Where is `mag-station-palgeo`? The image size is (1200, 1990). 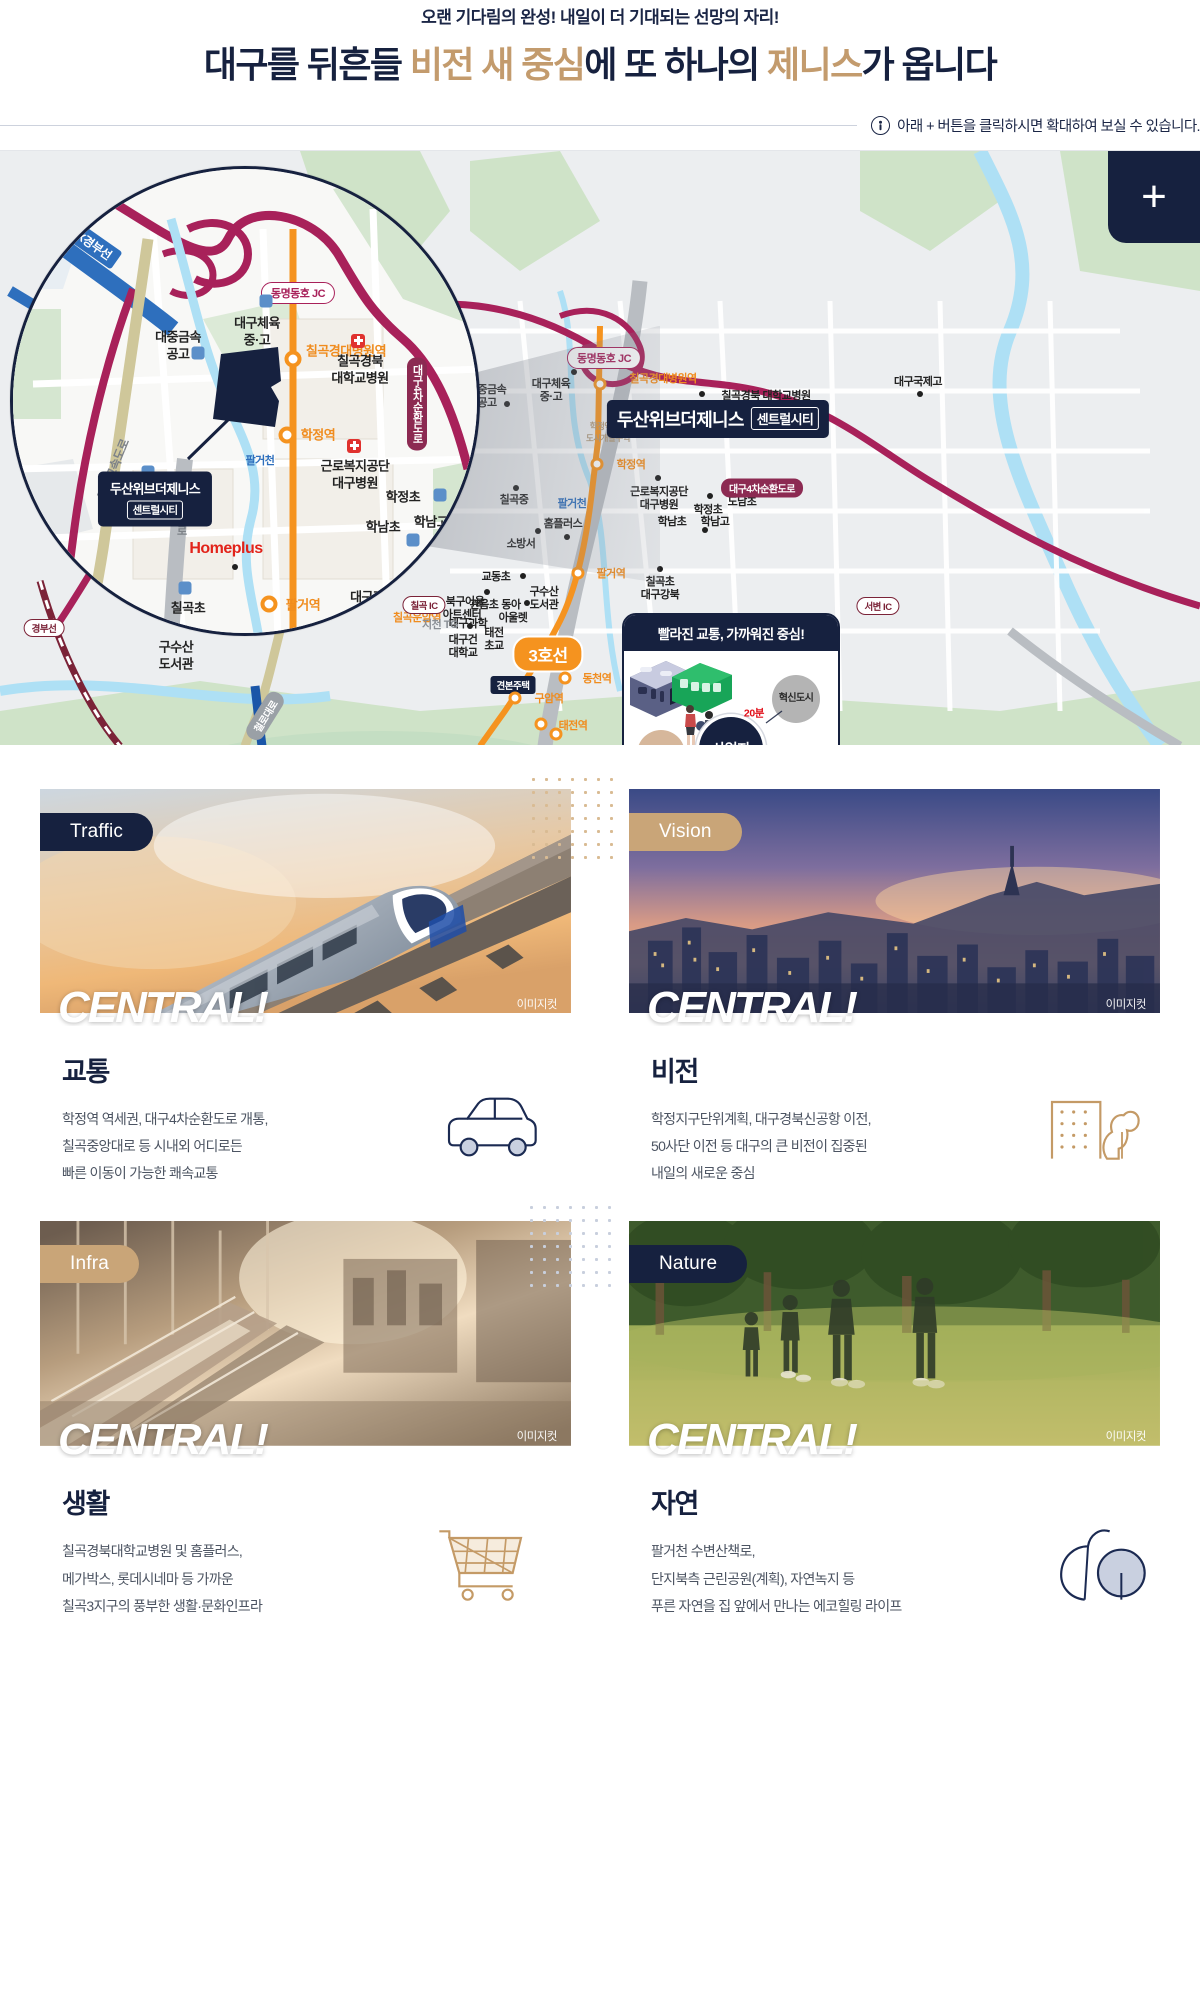 mag-station-palgeo is located at coordinates (269, 604).